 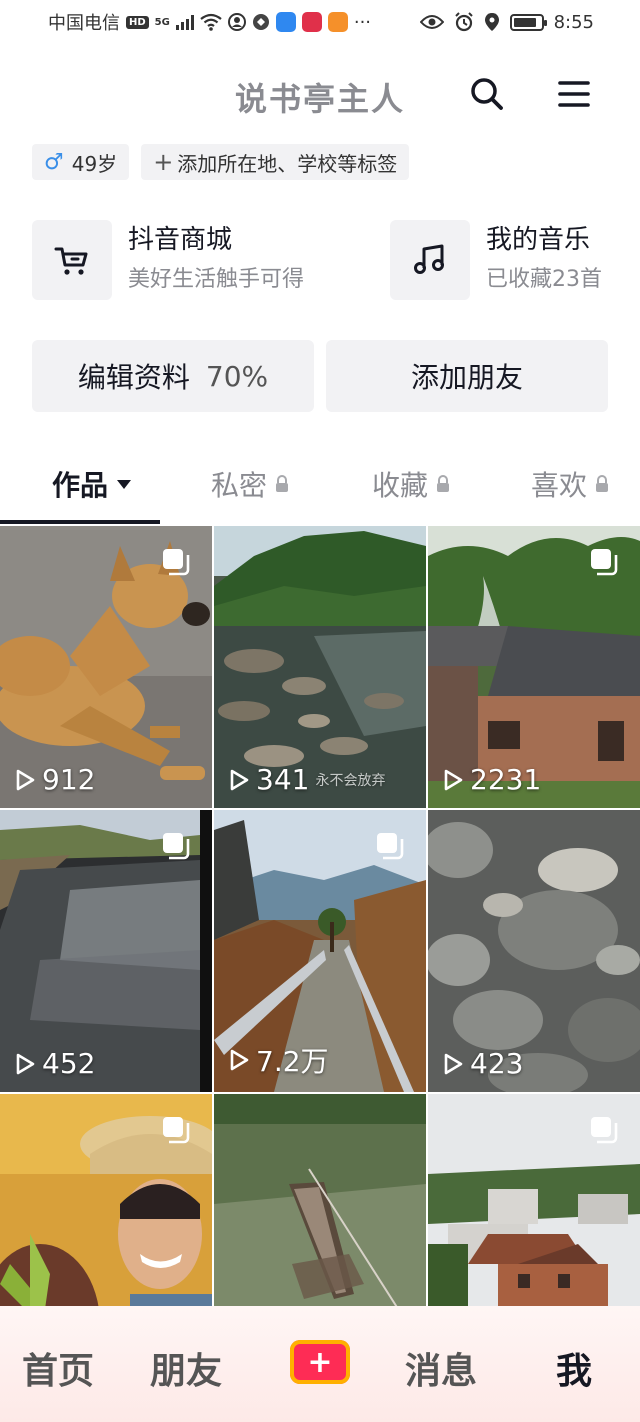 I want to click on music-note-icon, so click(x=429, y=259).